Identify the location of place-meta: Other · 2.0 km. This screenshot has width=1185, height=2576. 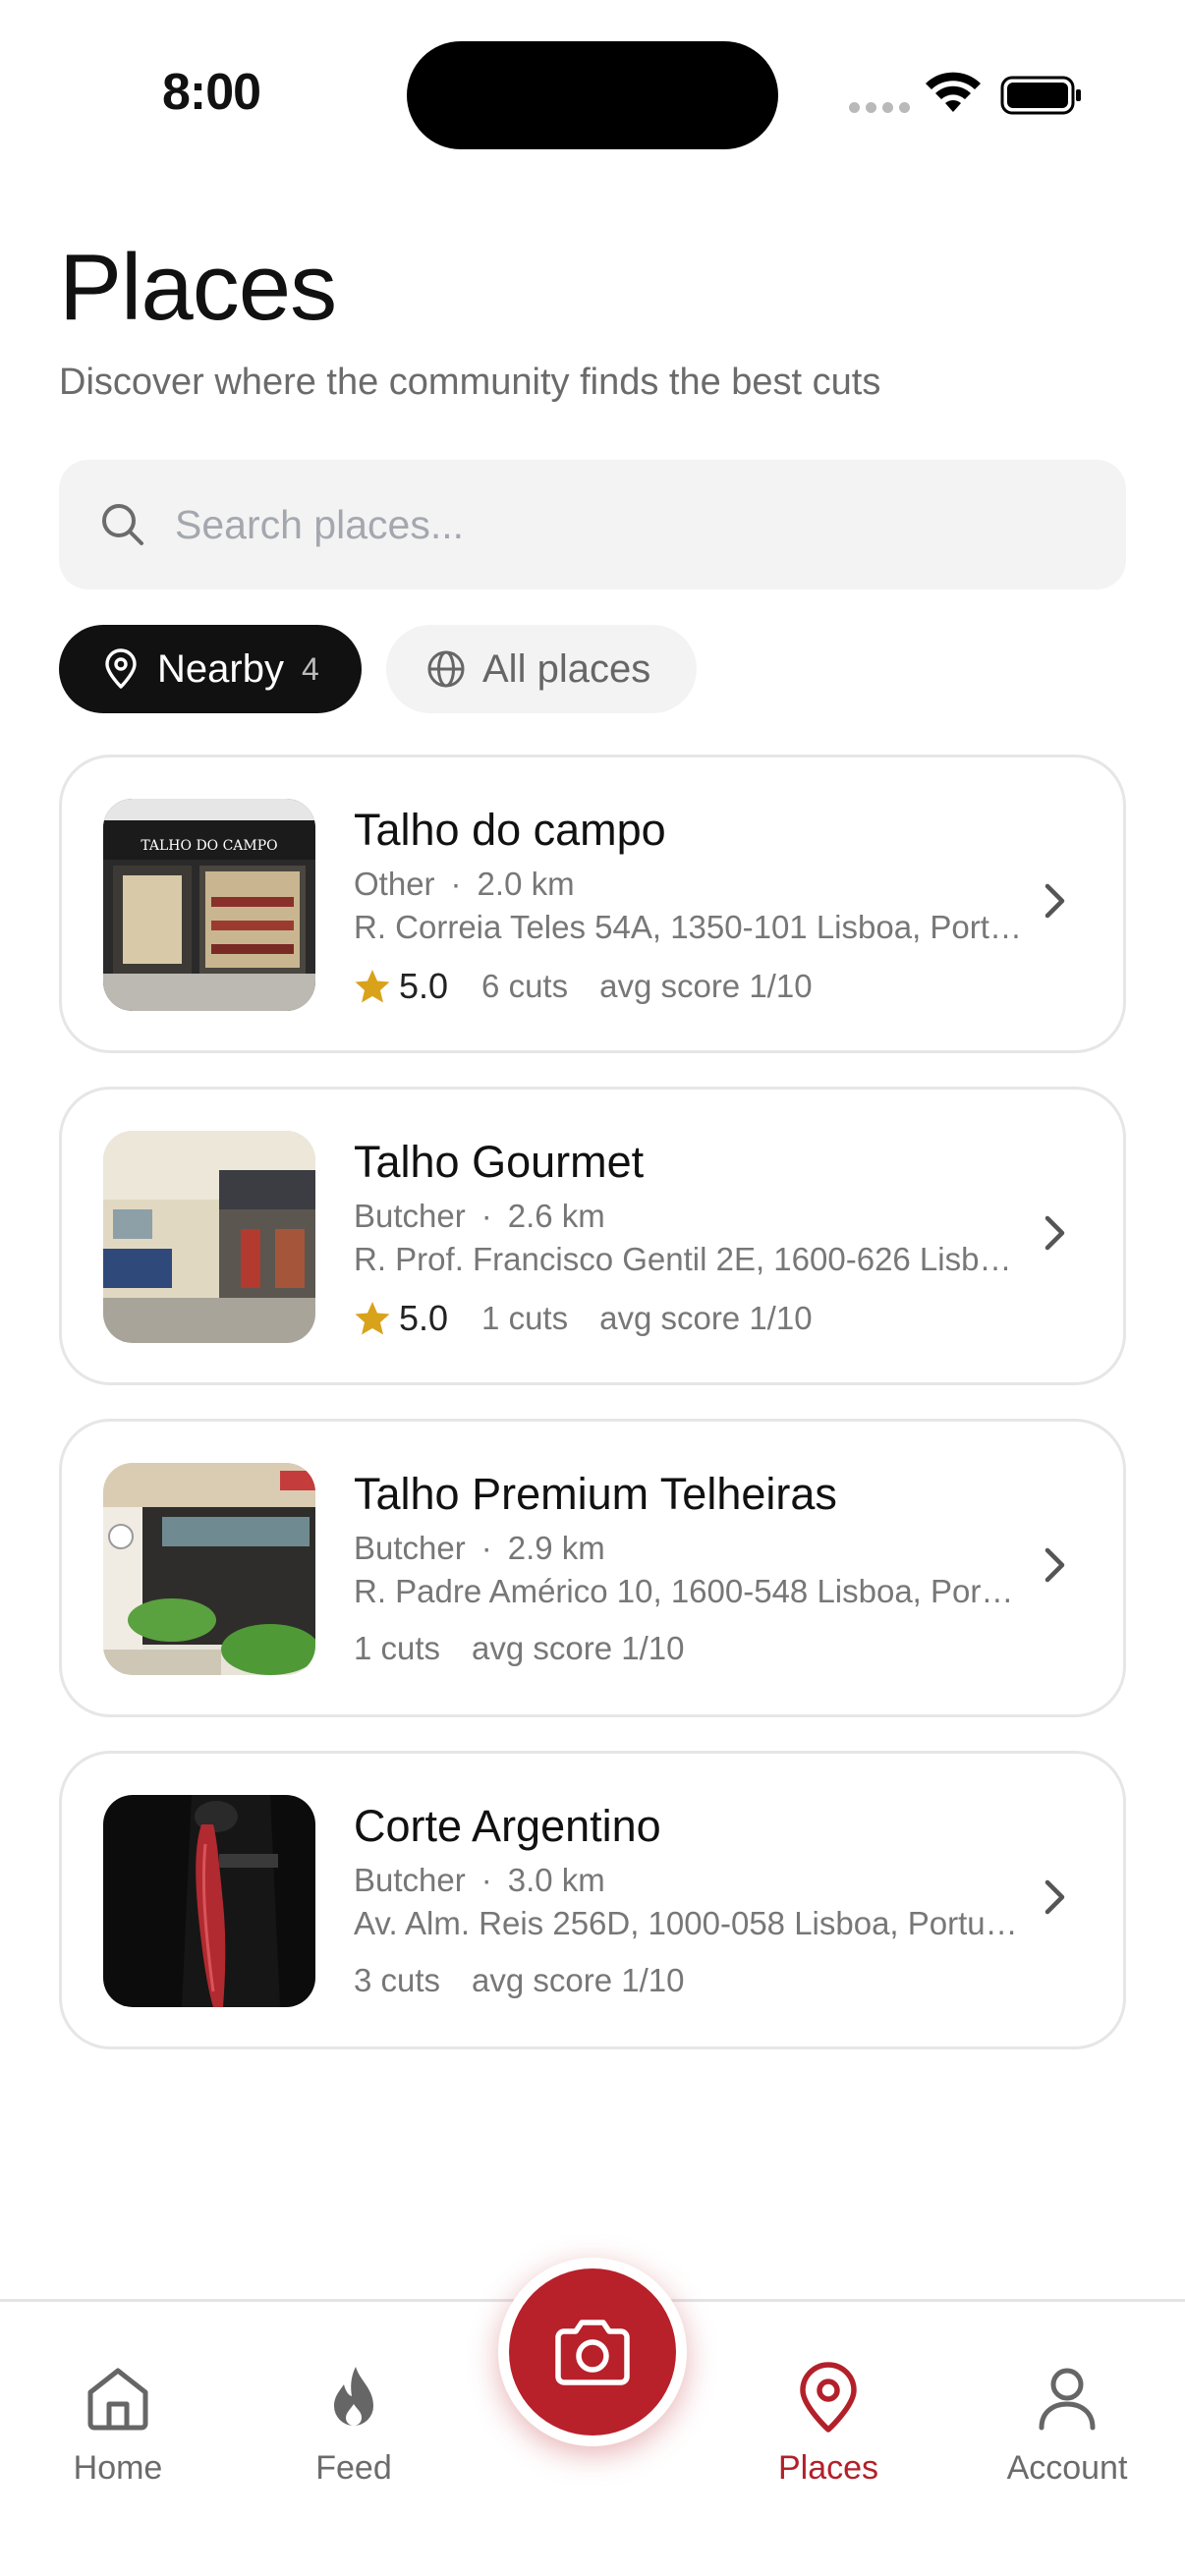
(465, 884).